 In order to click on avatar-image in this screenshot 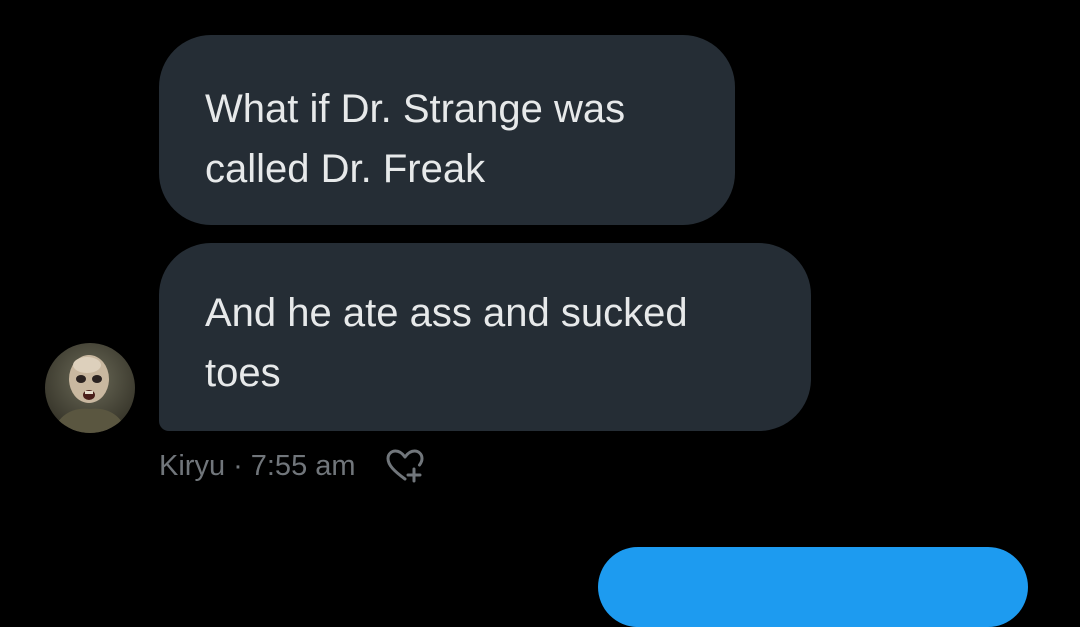, I will do `click(90, 388)`.